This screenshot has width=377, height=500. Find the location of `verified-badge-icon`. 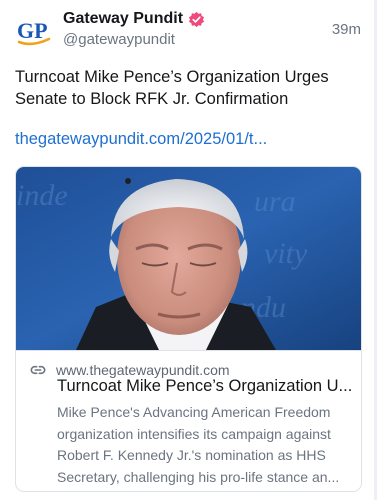

verified-badge-icon is located at coordinates (196, 19).